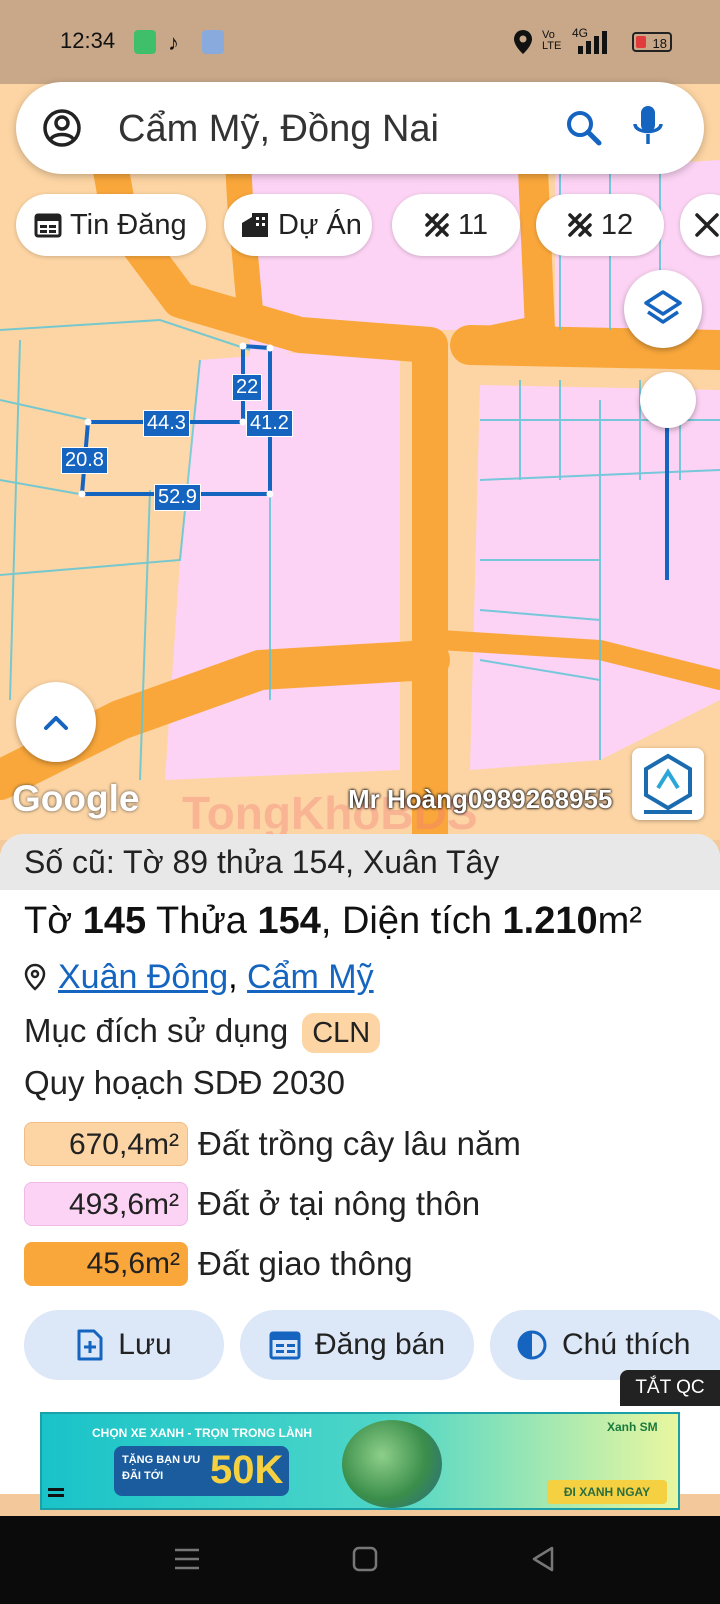 Image resolution: width=720 pixels, height=1604 pixels. What do you see at coordinates (543, 1559) in the screenshot?
I see `back-icon` at bounding box center [543, 1559].